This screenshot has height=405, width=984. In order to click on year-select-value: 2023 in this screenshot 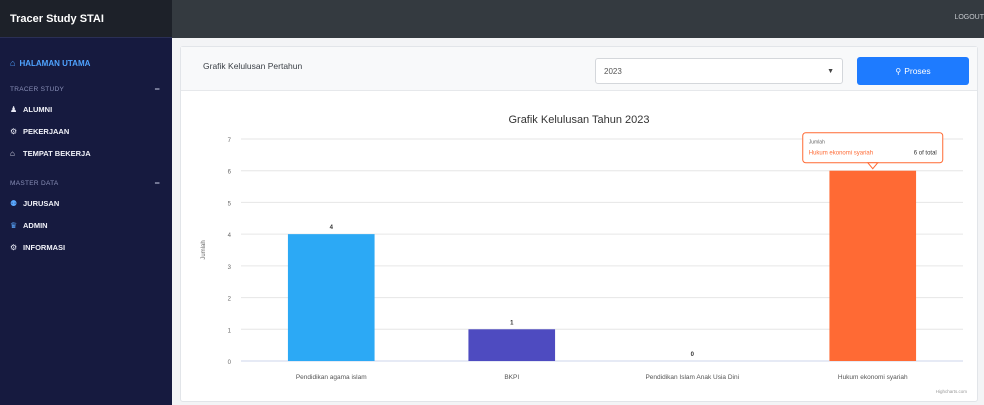, I will do `click(613, 71)`.